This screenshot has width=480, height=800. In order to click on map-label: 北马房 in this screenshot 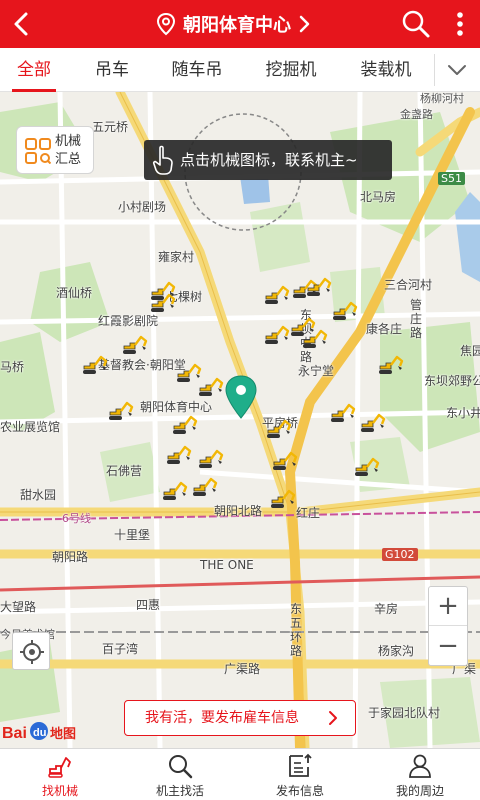, I will do `click(378, 197)`.